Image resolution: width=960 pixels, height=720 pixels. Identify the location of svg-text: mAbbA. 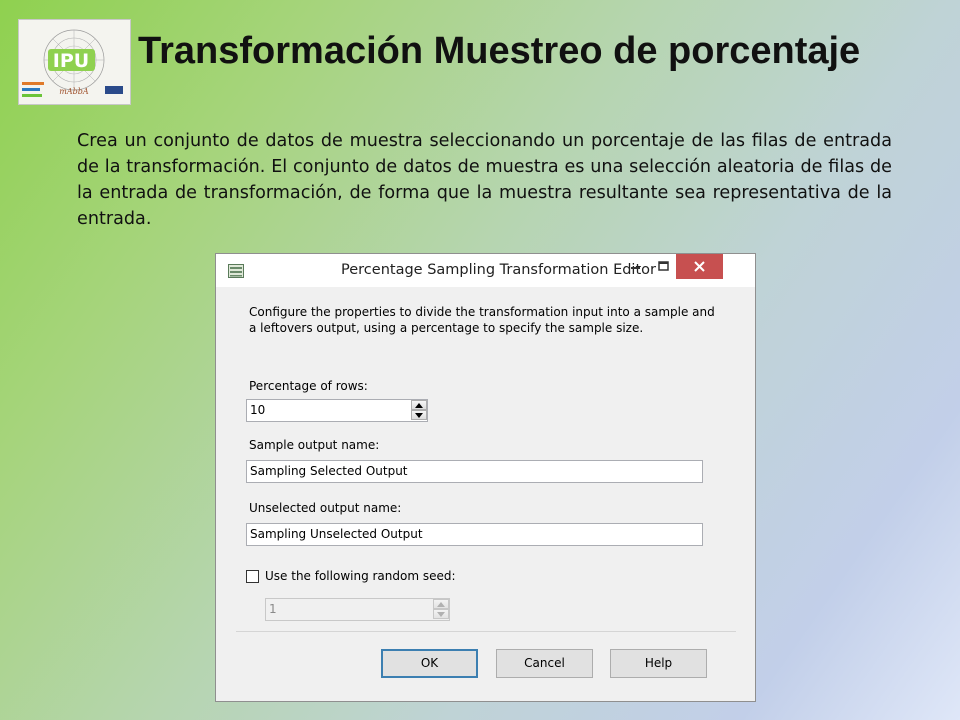
(74, 91).